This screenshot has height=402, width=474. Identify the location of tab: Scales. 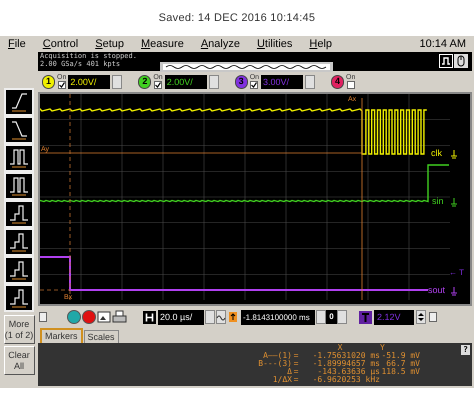
(101, 336).